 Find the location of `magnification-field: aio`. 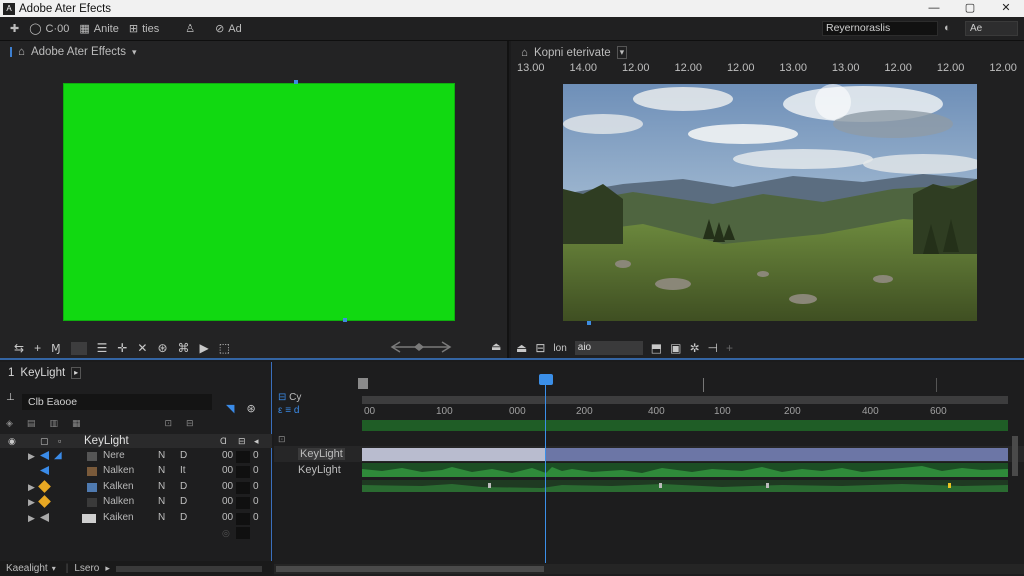

magnification-field: aio is located at coordinates (608, 348).